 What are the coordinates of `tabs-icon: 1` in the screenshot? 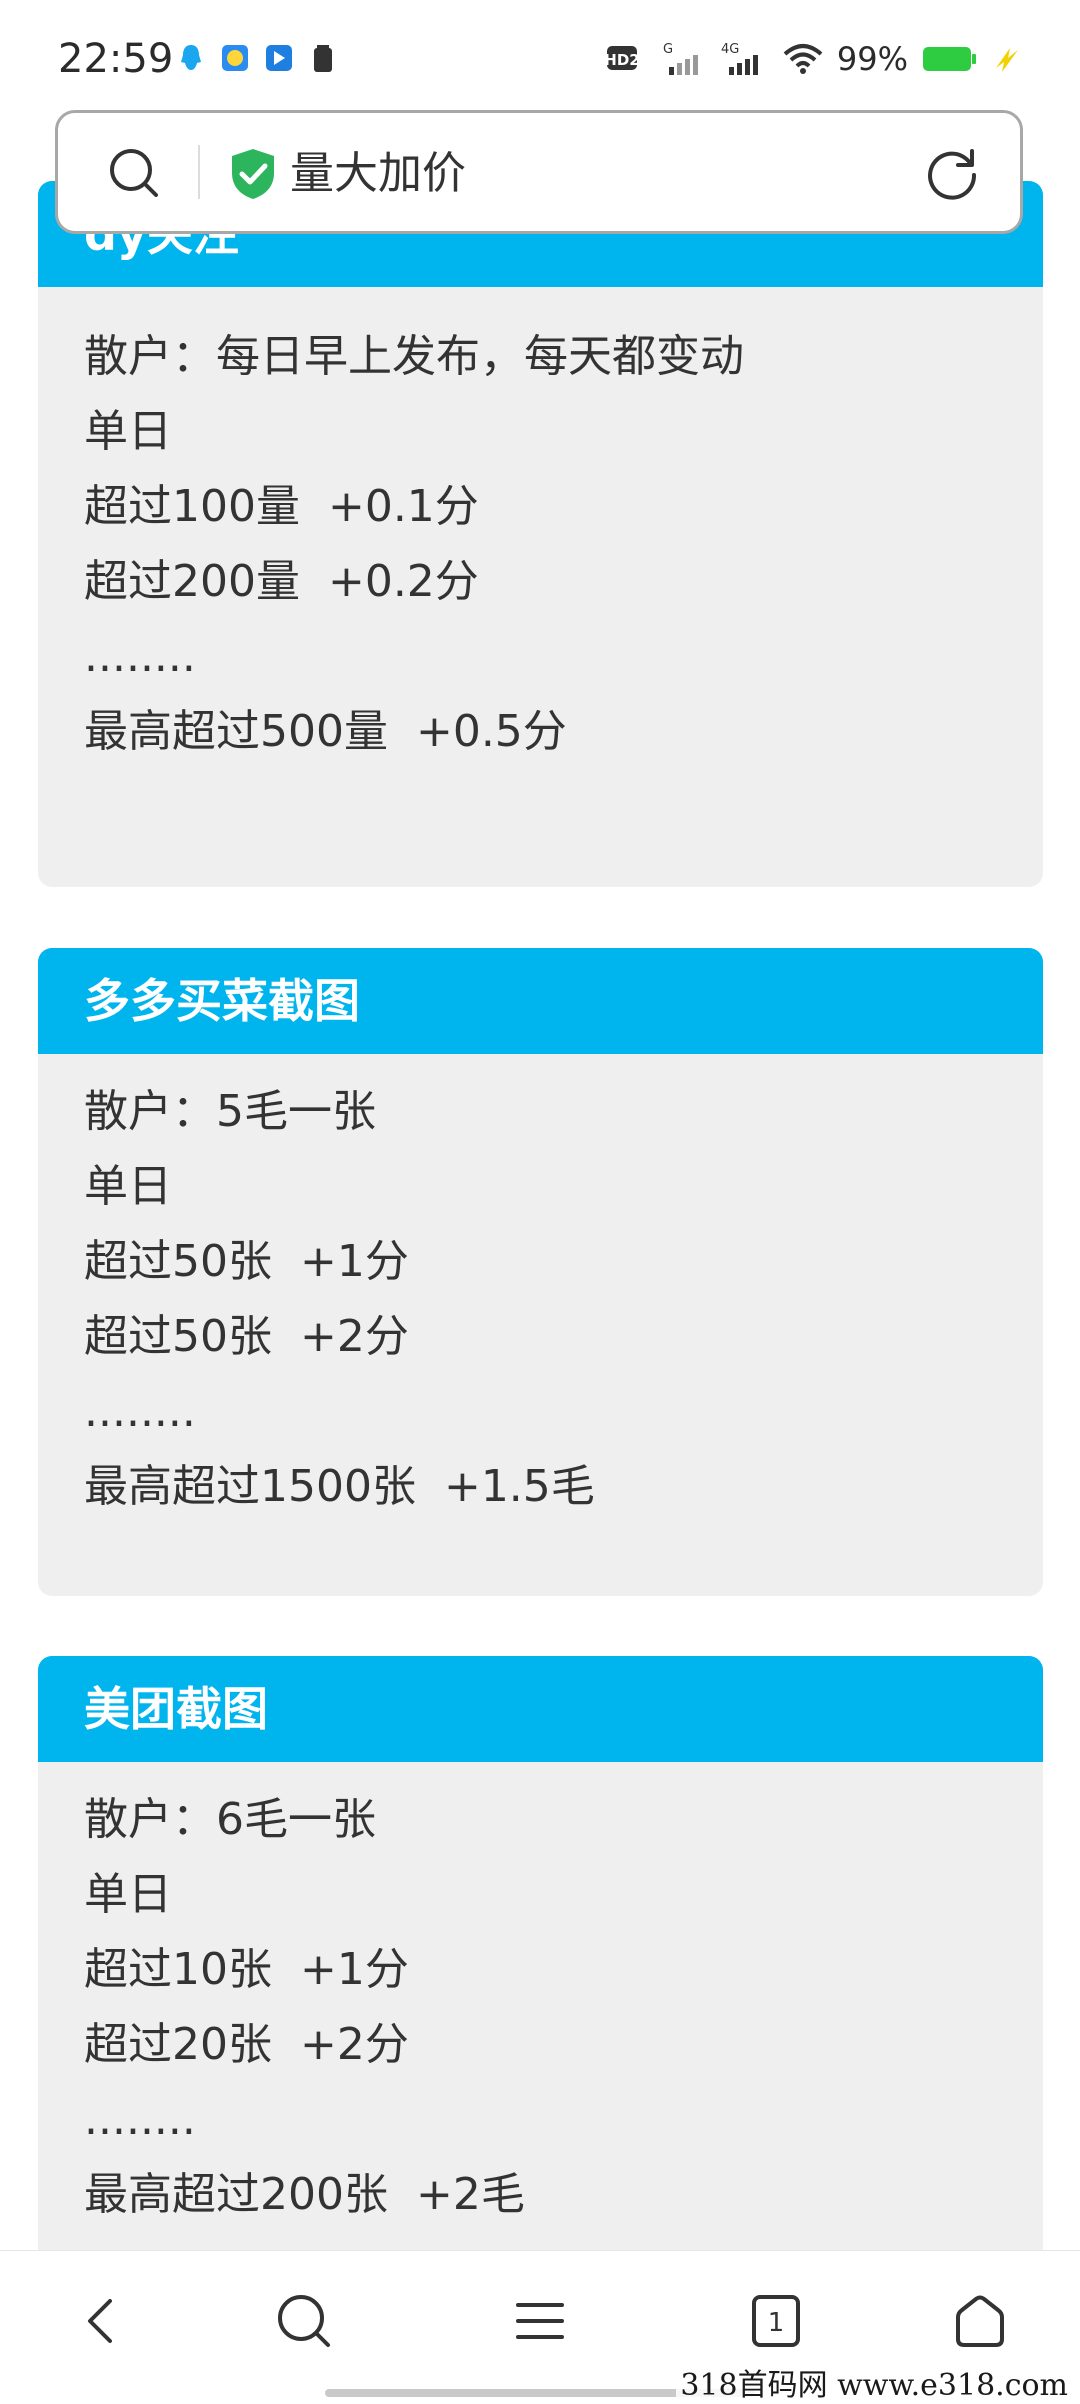 It's located at (776, 2321).